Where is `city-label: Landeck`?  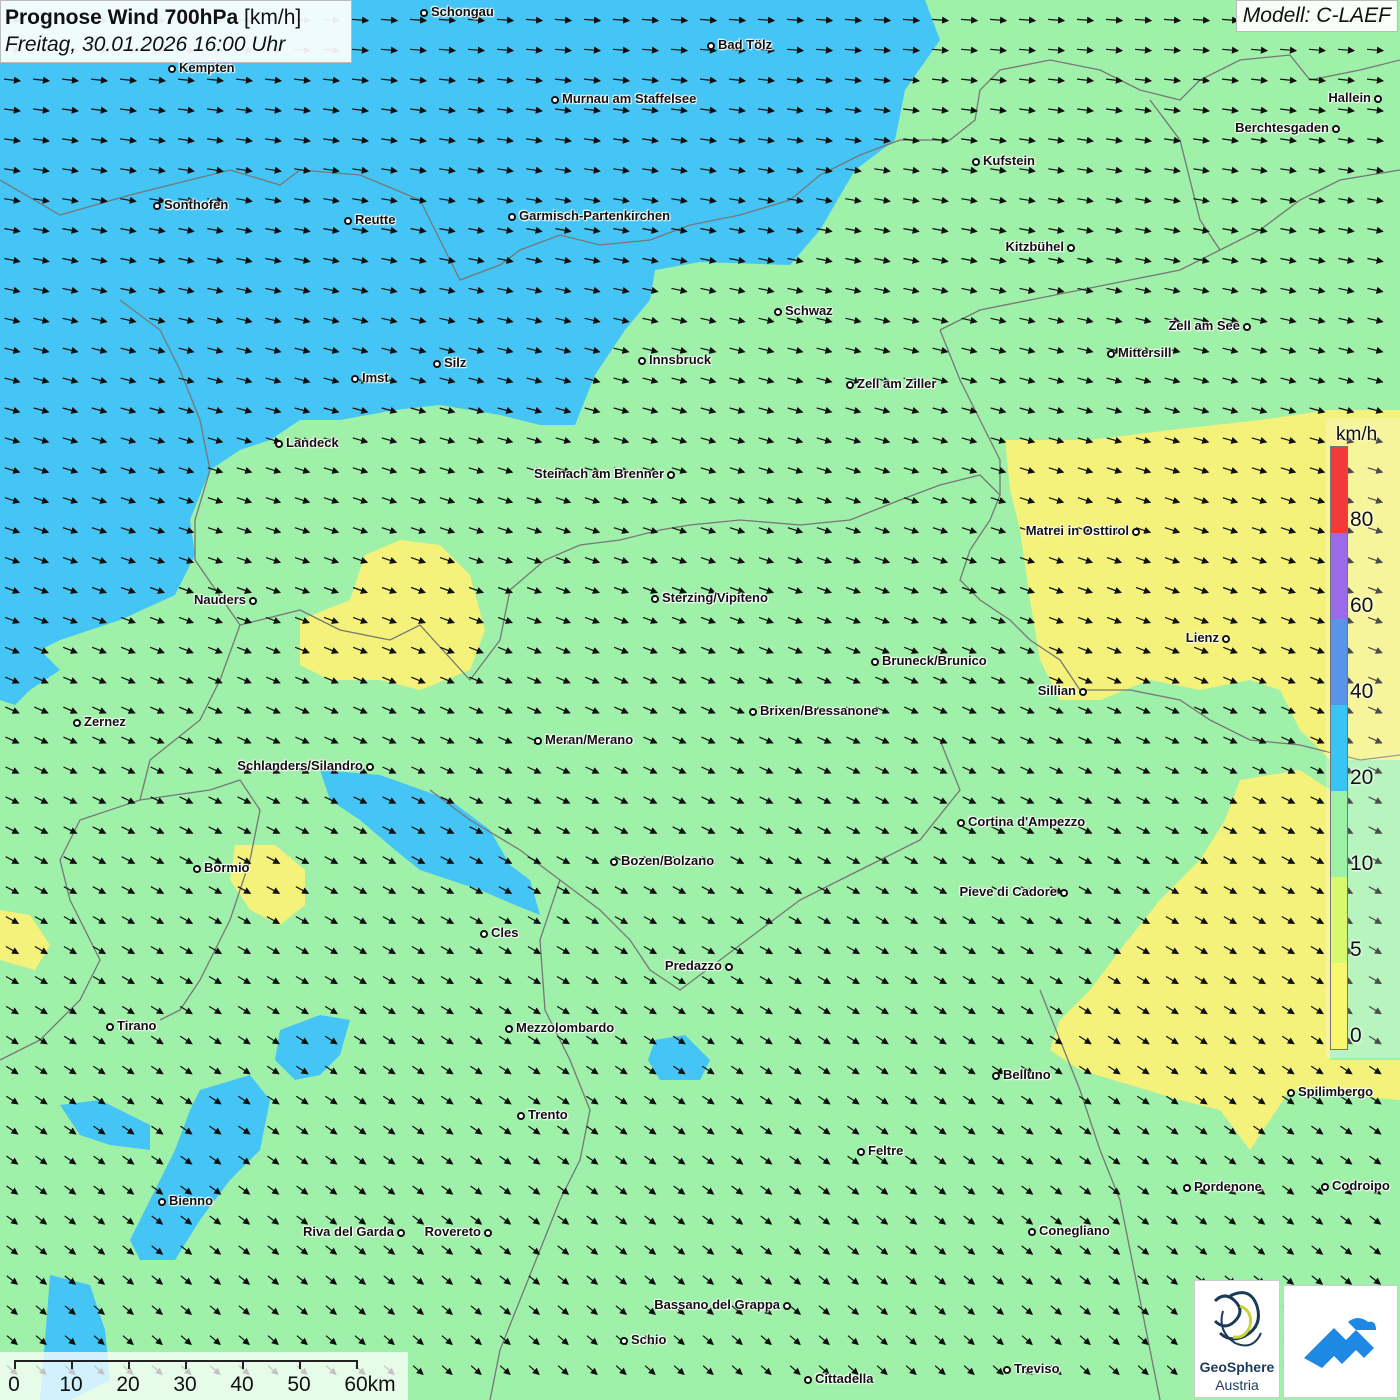 city-label: Landeck is located at coordinates (312, 442).